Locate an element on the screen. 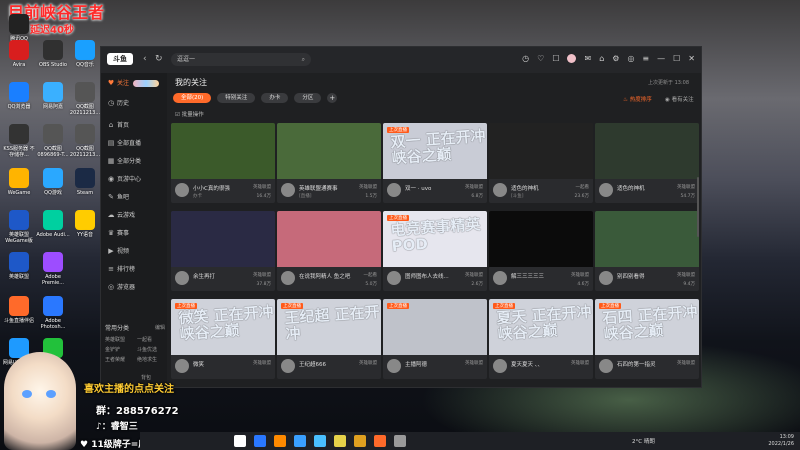 The width and height of the screenshot is (800, 450). streamer-name: 石四的第一指灵 is located at coordinates (643, 364).